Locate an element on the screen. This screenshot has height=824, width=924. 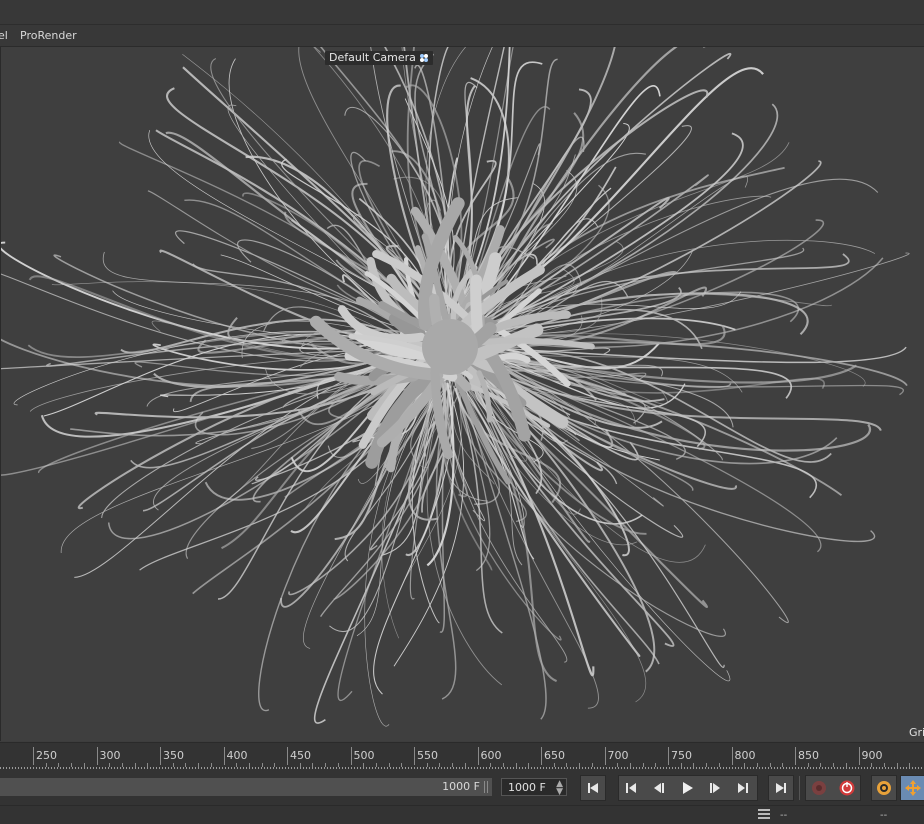
timeline-tick-label: 250 is located at coordinates (46, 755).